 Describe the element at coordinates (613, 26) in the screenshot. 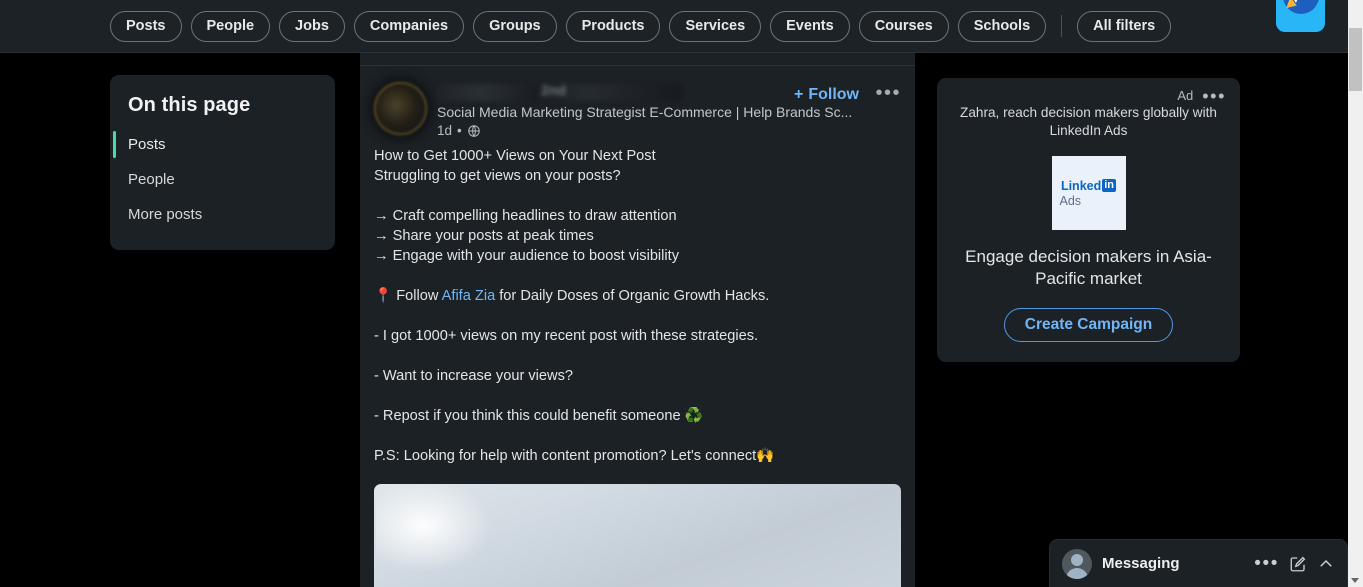

I see `filter-pill-products: Products` at that location.